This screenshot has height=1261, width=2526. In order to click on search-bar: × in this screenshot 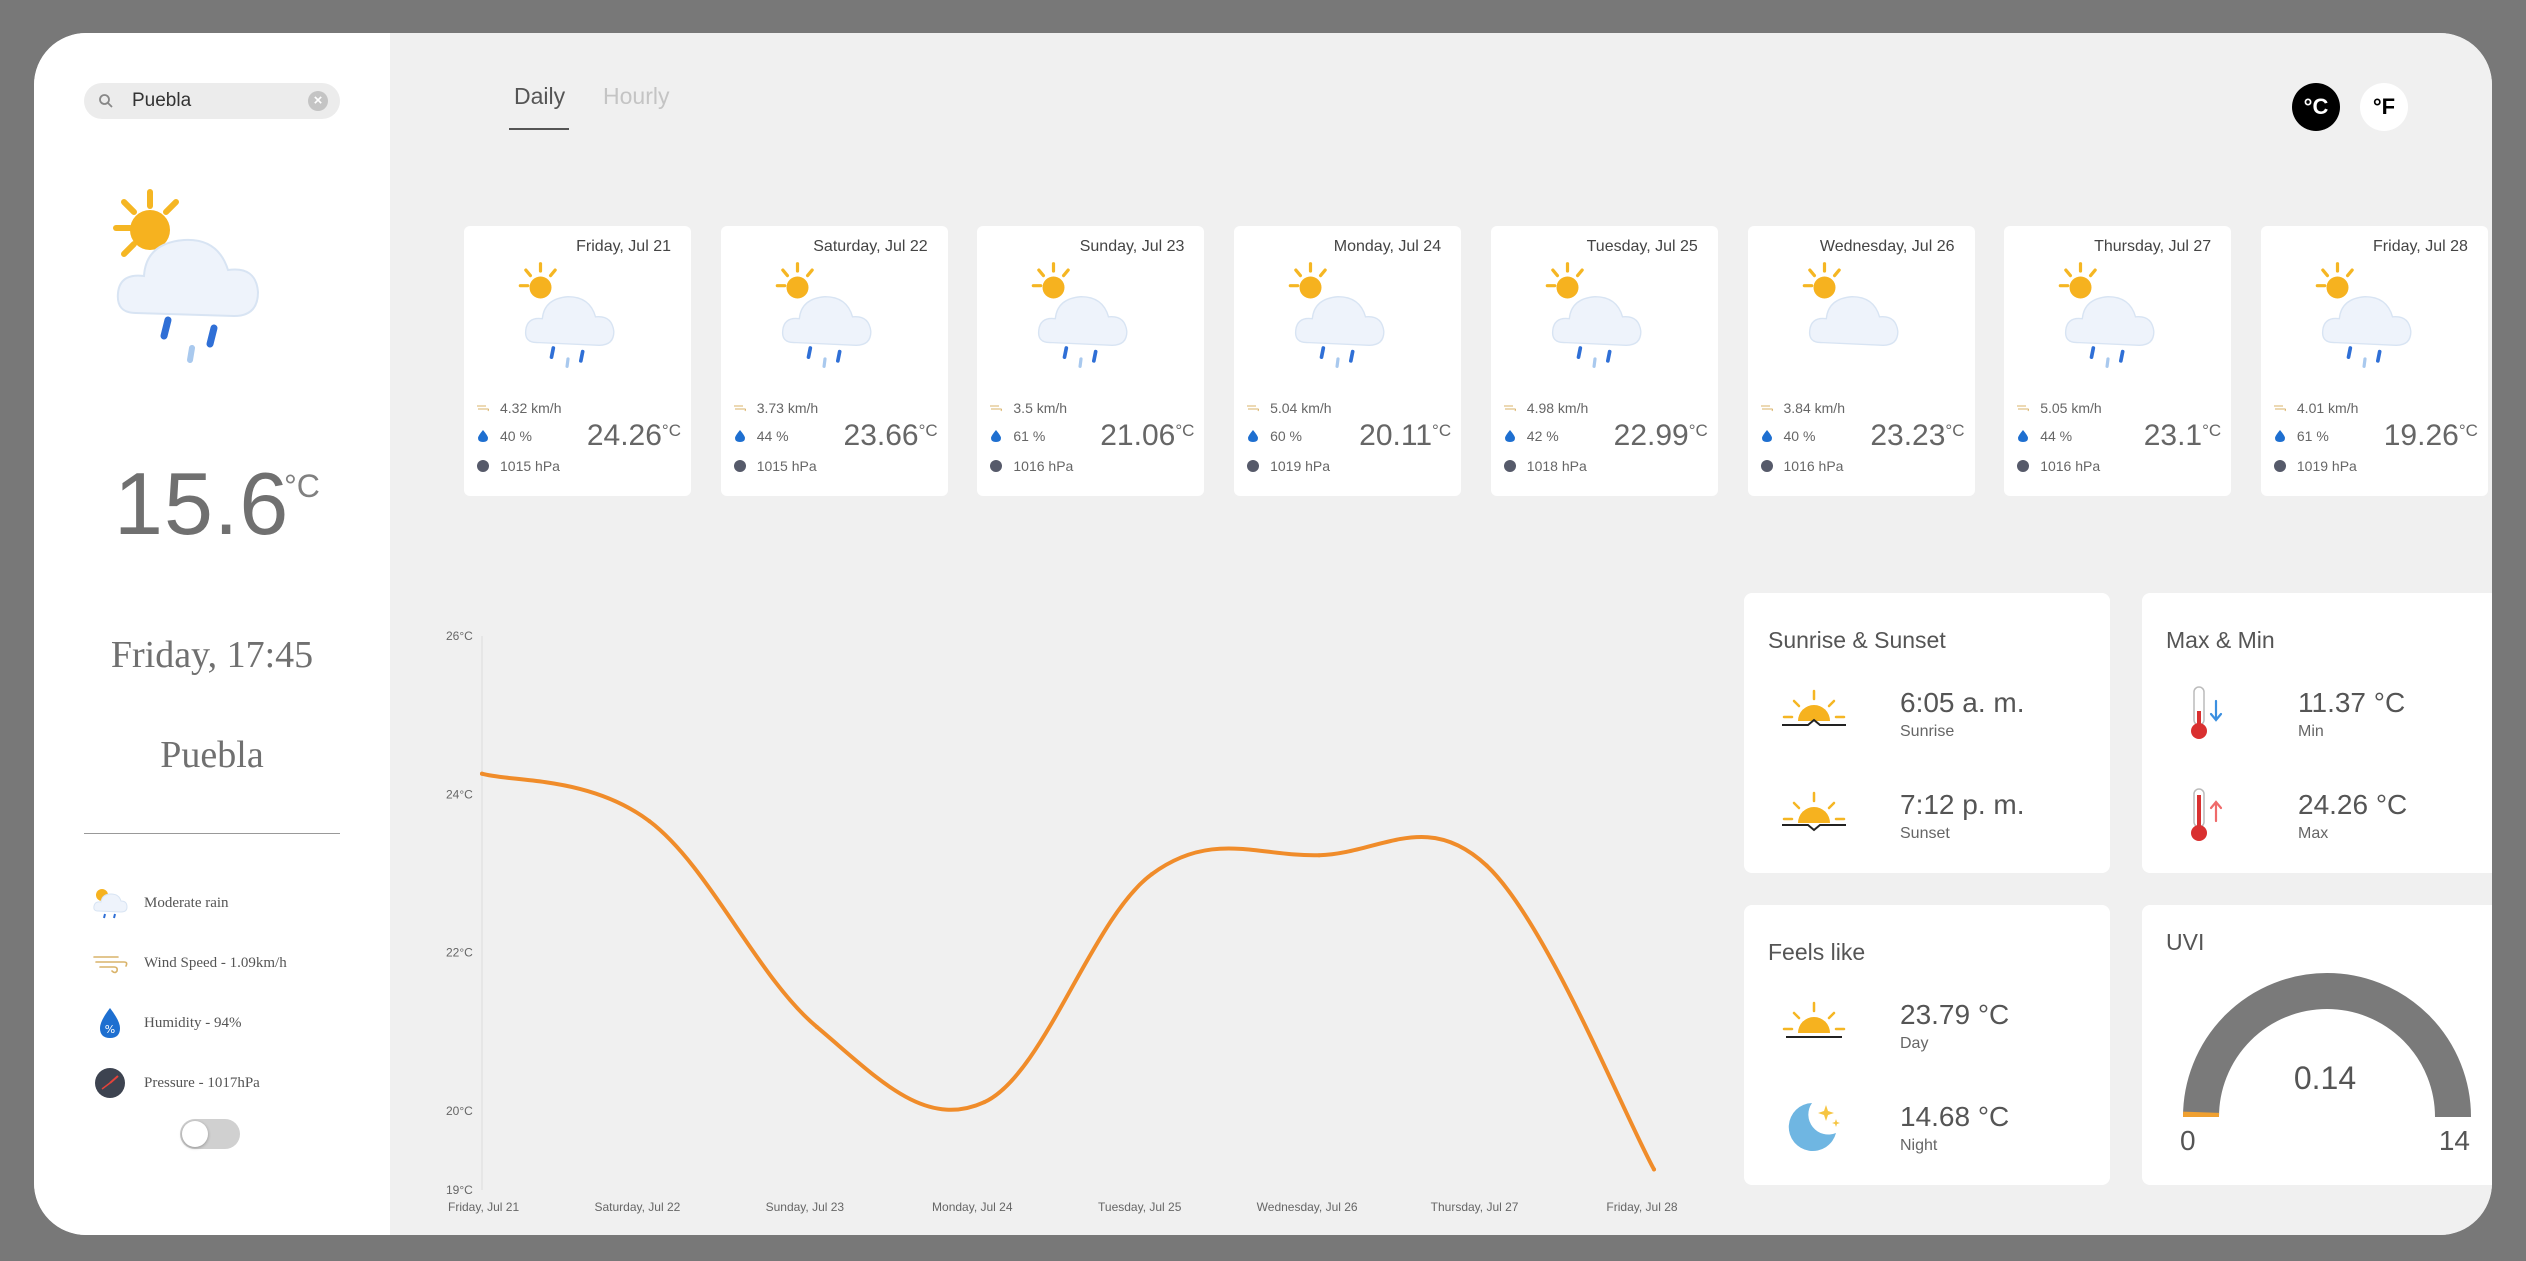, I will do `click(212, 101)`.